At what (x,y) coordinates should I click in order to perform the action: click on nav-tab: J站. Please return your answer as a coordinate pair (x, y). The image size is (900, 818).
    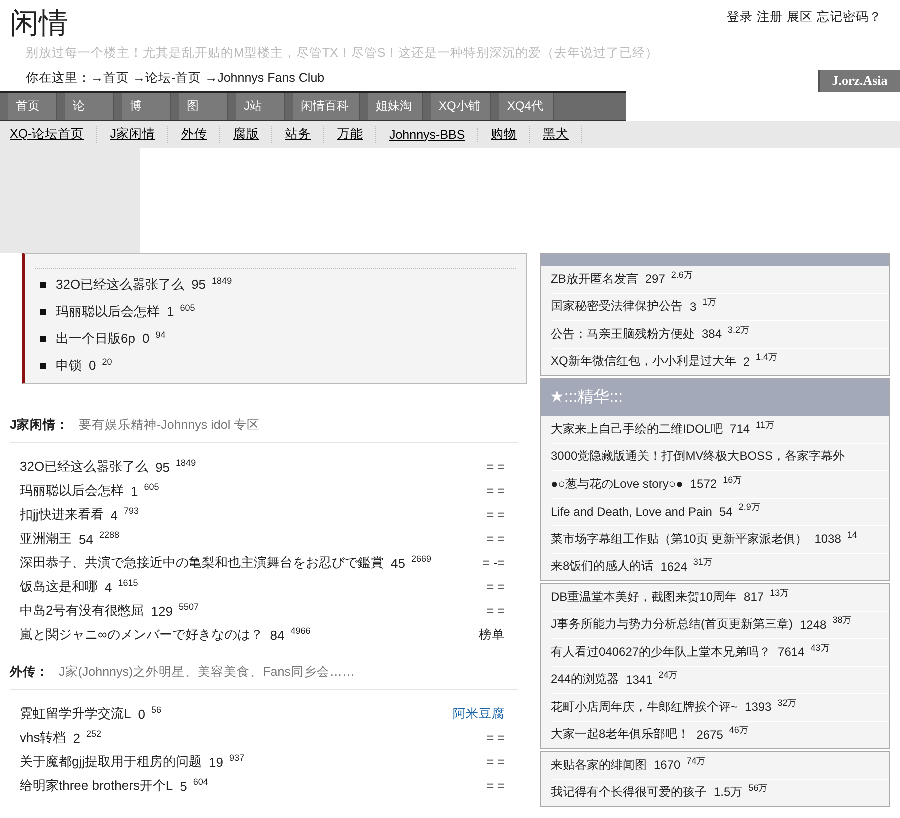
    Looking at the image, I should click on (256, 106).